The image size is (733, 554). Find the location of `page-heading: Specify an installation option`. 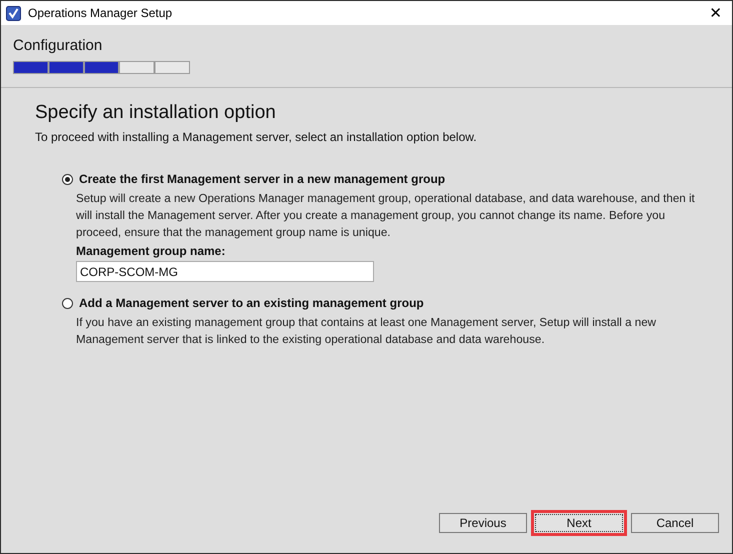

page-heading: Specify an installation option is located at coordinates (156, 113).